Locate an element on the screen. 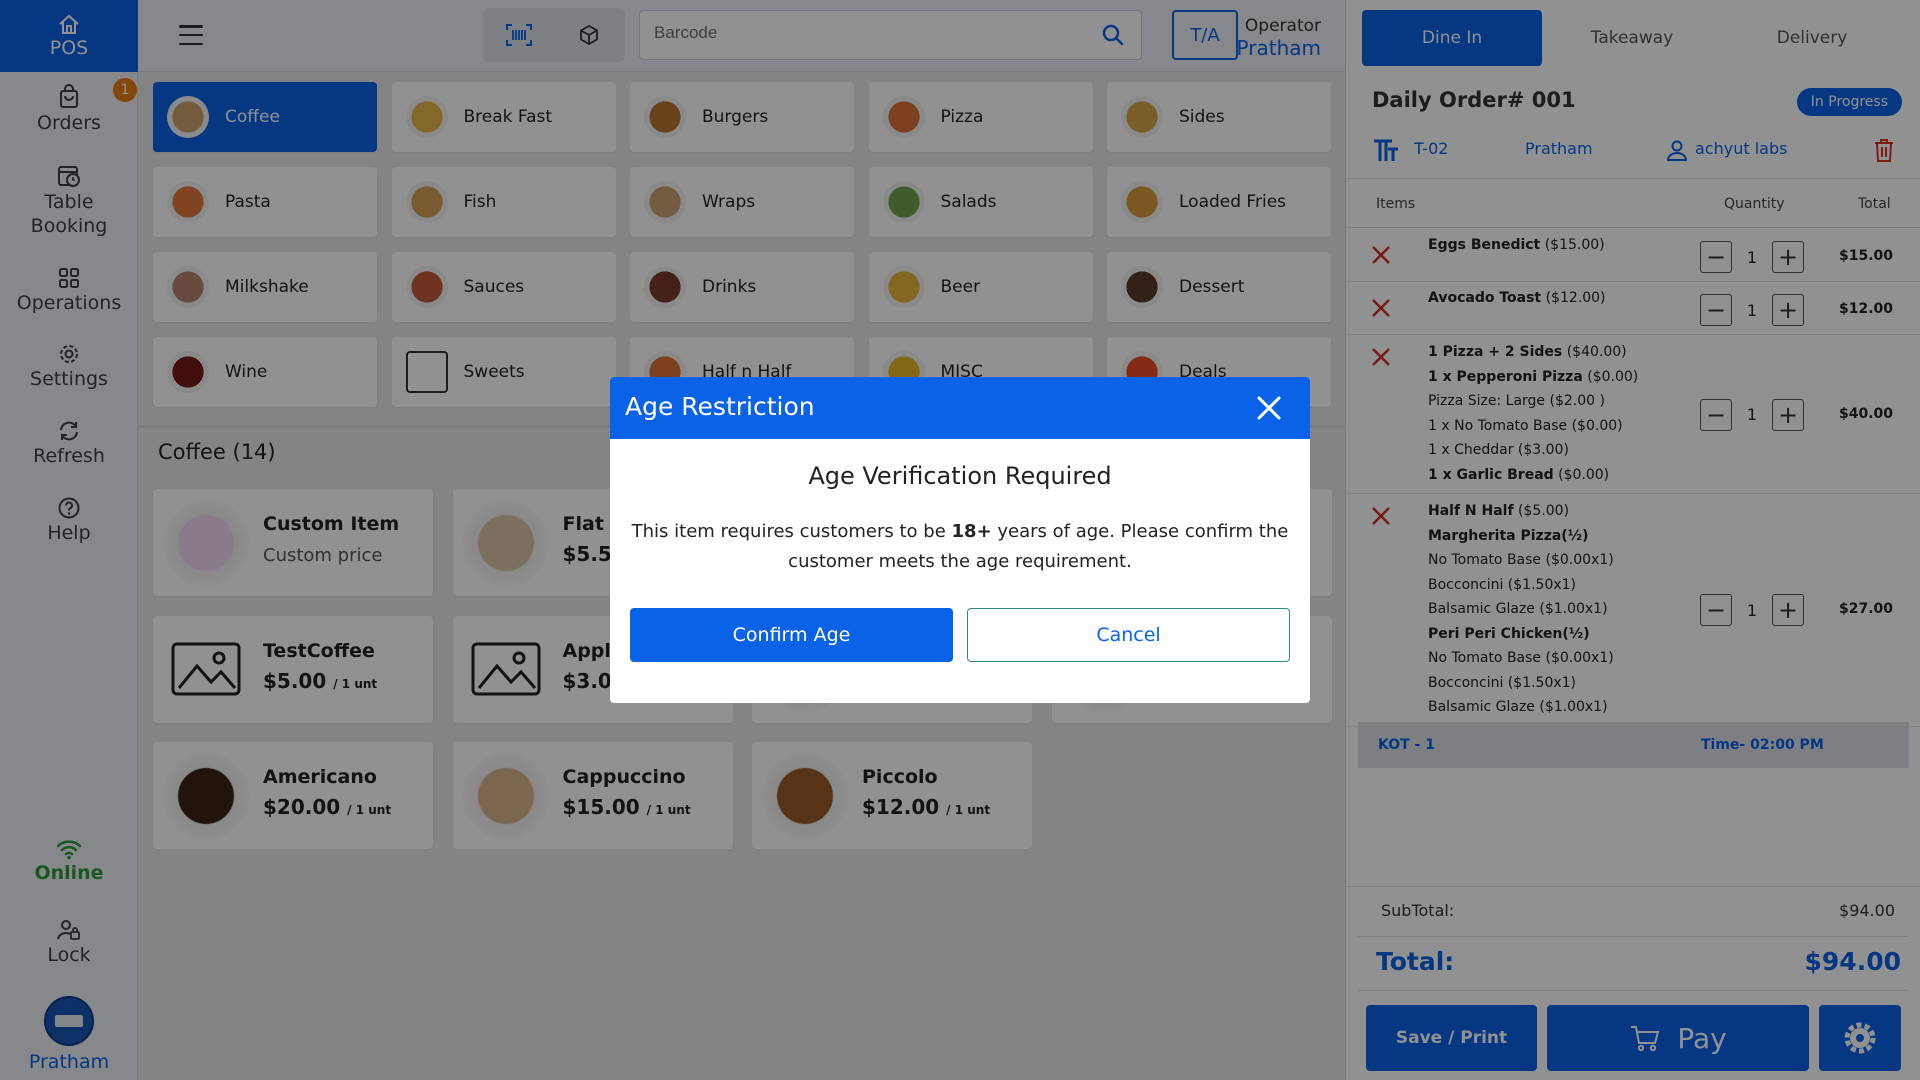 The image size is (1920, 1080). dialog-heading: Age Verification Required is located at coordinates (960, 476).